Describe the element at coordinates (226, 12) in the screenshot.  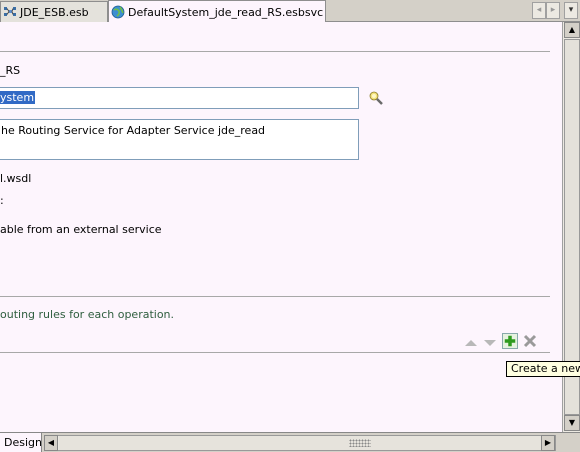
I see `tab-label: DefaultSystem_jde_read_RS.esbsvc` at that location.